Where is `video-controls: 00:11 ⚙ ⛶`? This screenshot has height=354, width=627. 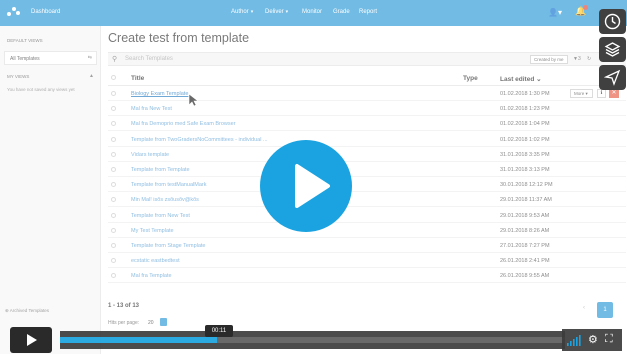 video-controls: 00:11 ⚙ ⛶ is located at coordinates (313, 338).